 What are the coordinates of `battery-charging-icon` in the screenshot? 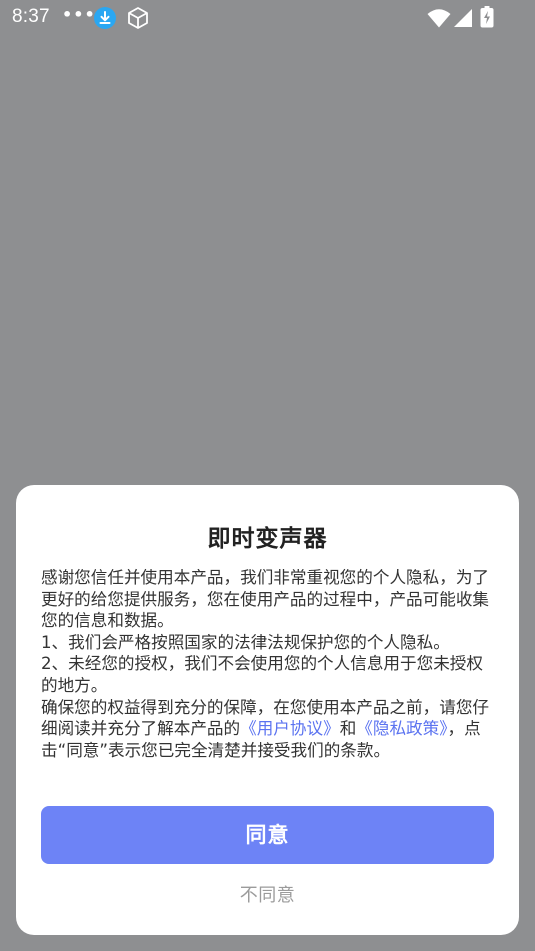 It's located at (487, 17).